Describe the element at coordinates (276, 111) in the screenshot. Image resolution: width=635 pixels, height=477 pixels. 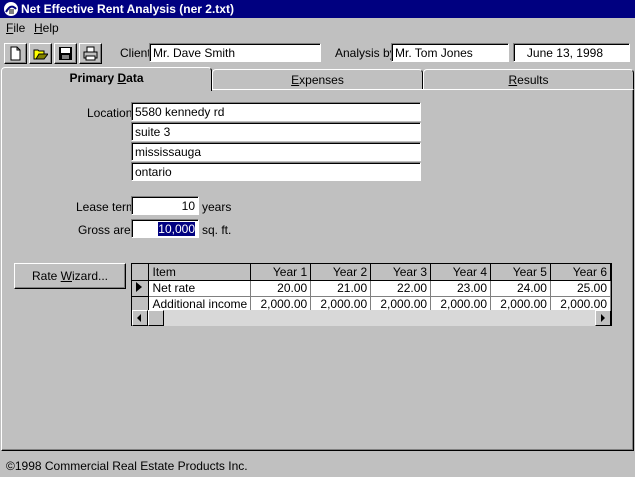
I see `location-line-1: 5580 kennedy rd` at that location.